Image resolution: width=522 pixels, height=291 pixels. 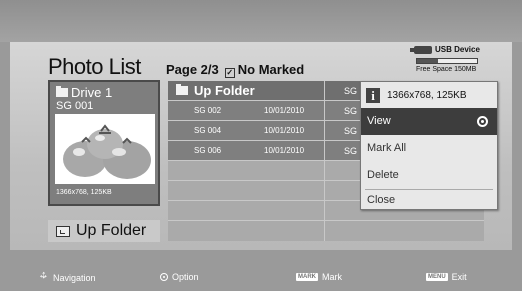 I want to click on file-name: SG 004, so click(x=208, y=130).